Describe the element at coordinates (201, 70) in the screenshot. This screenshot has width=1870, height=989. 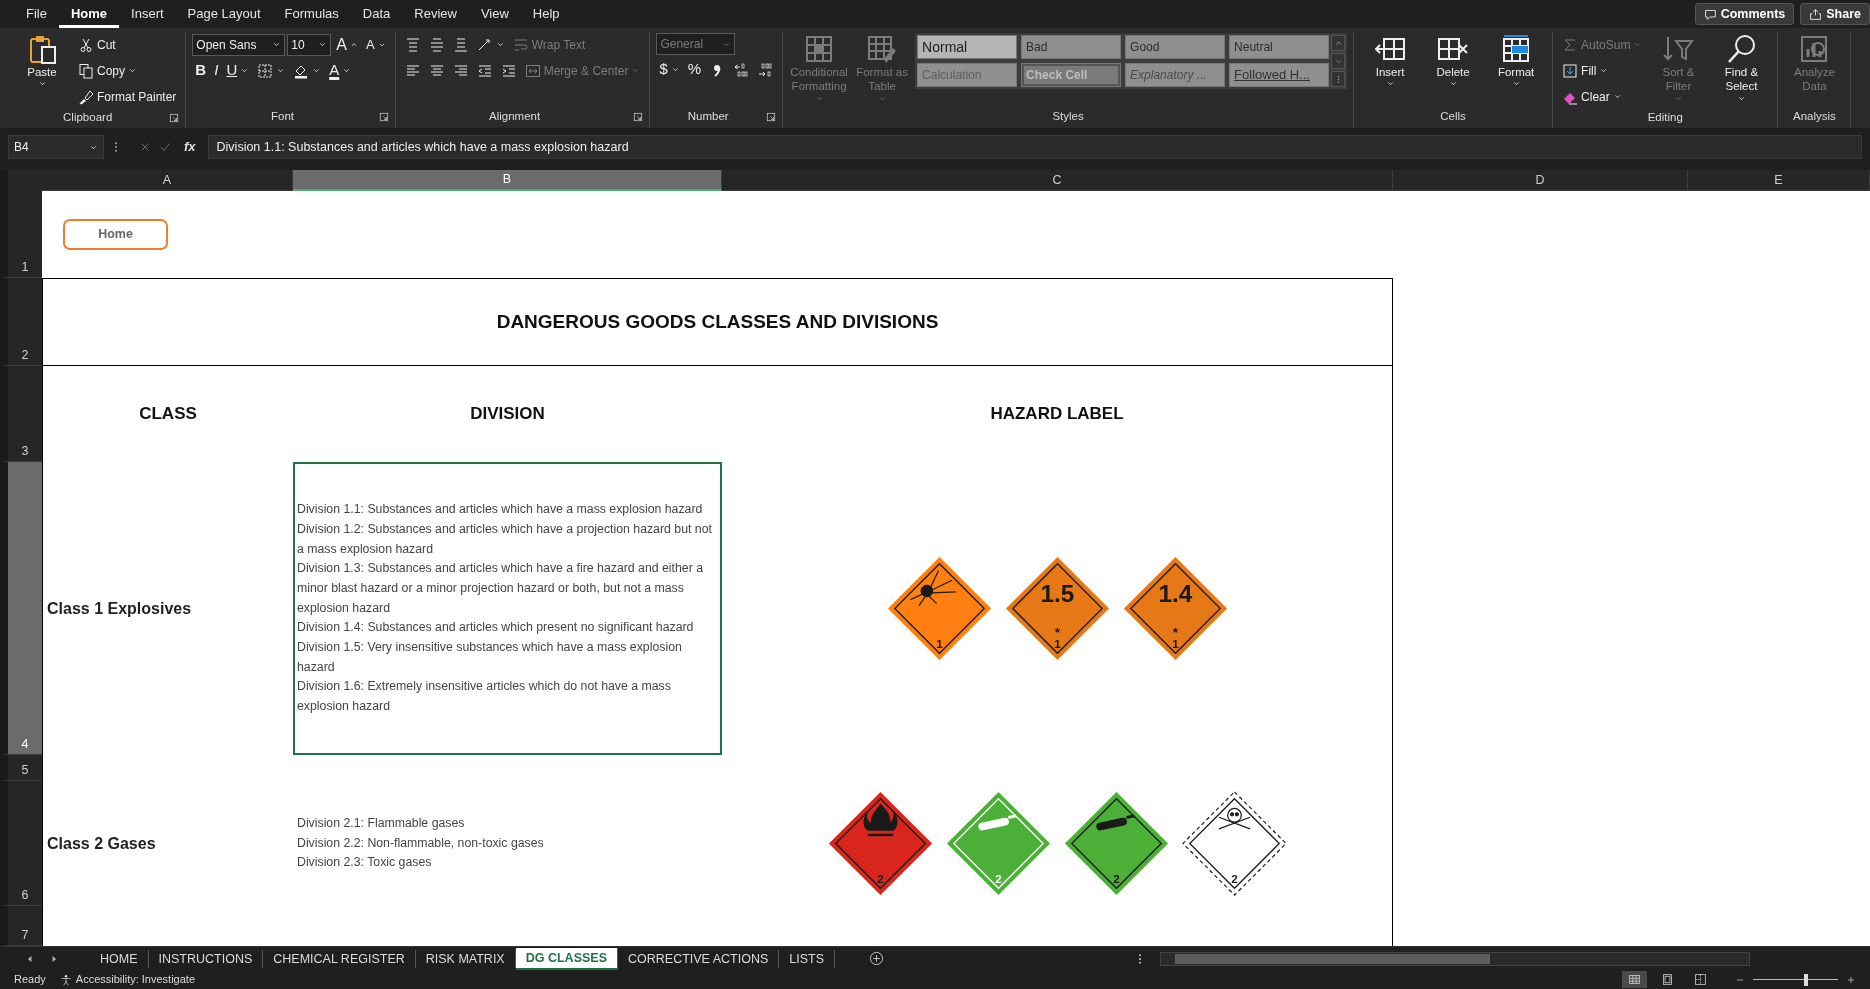
I see `bold-button: B` at that location.